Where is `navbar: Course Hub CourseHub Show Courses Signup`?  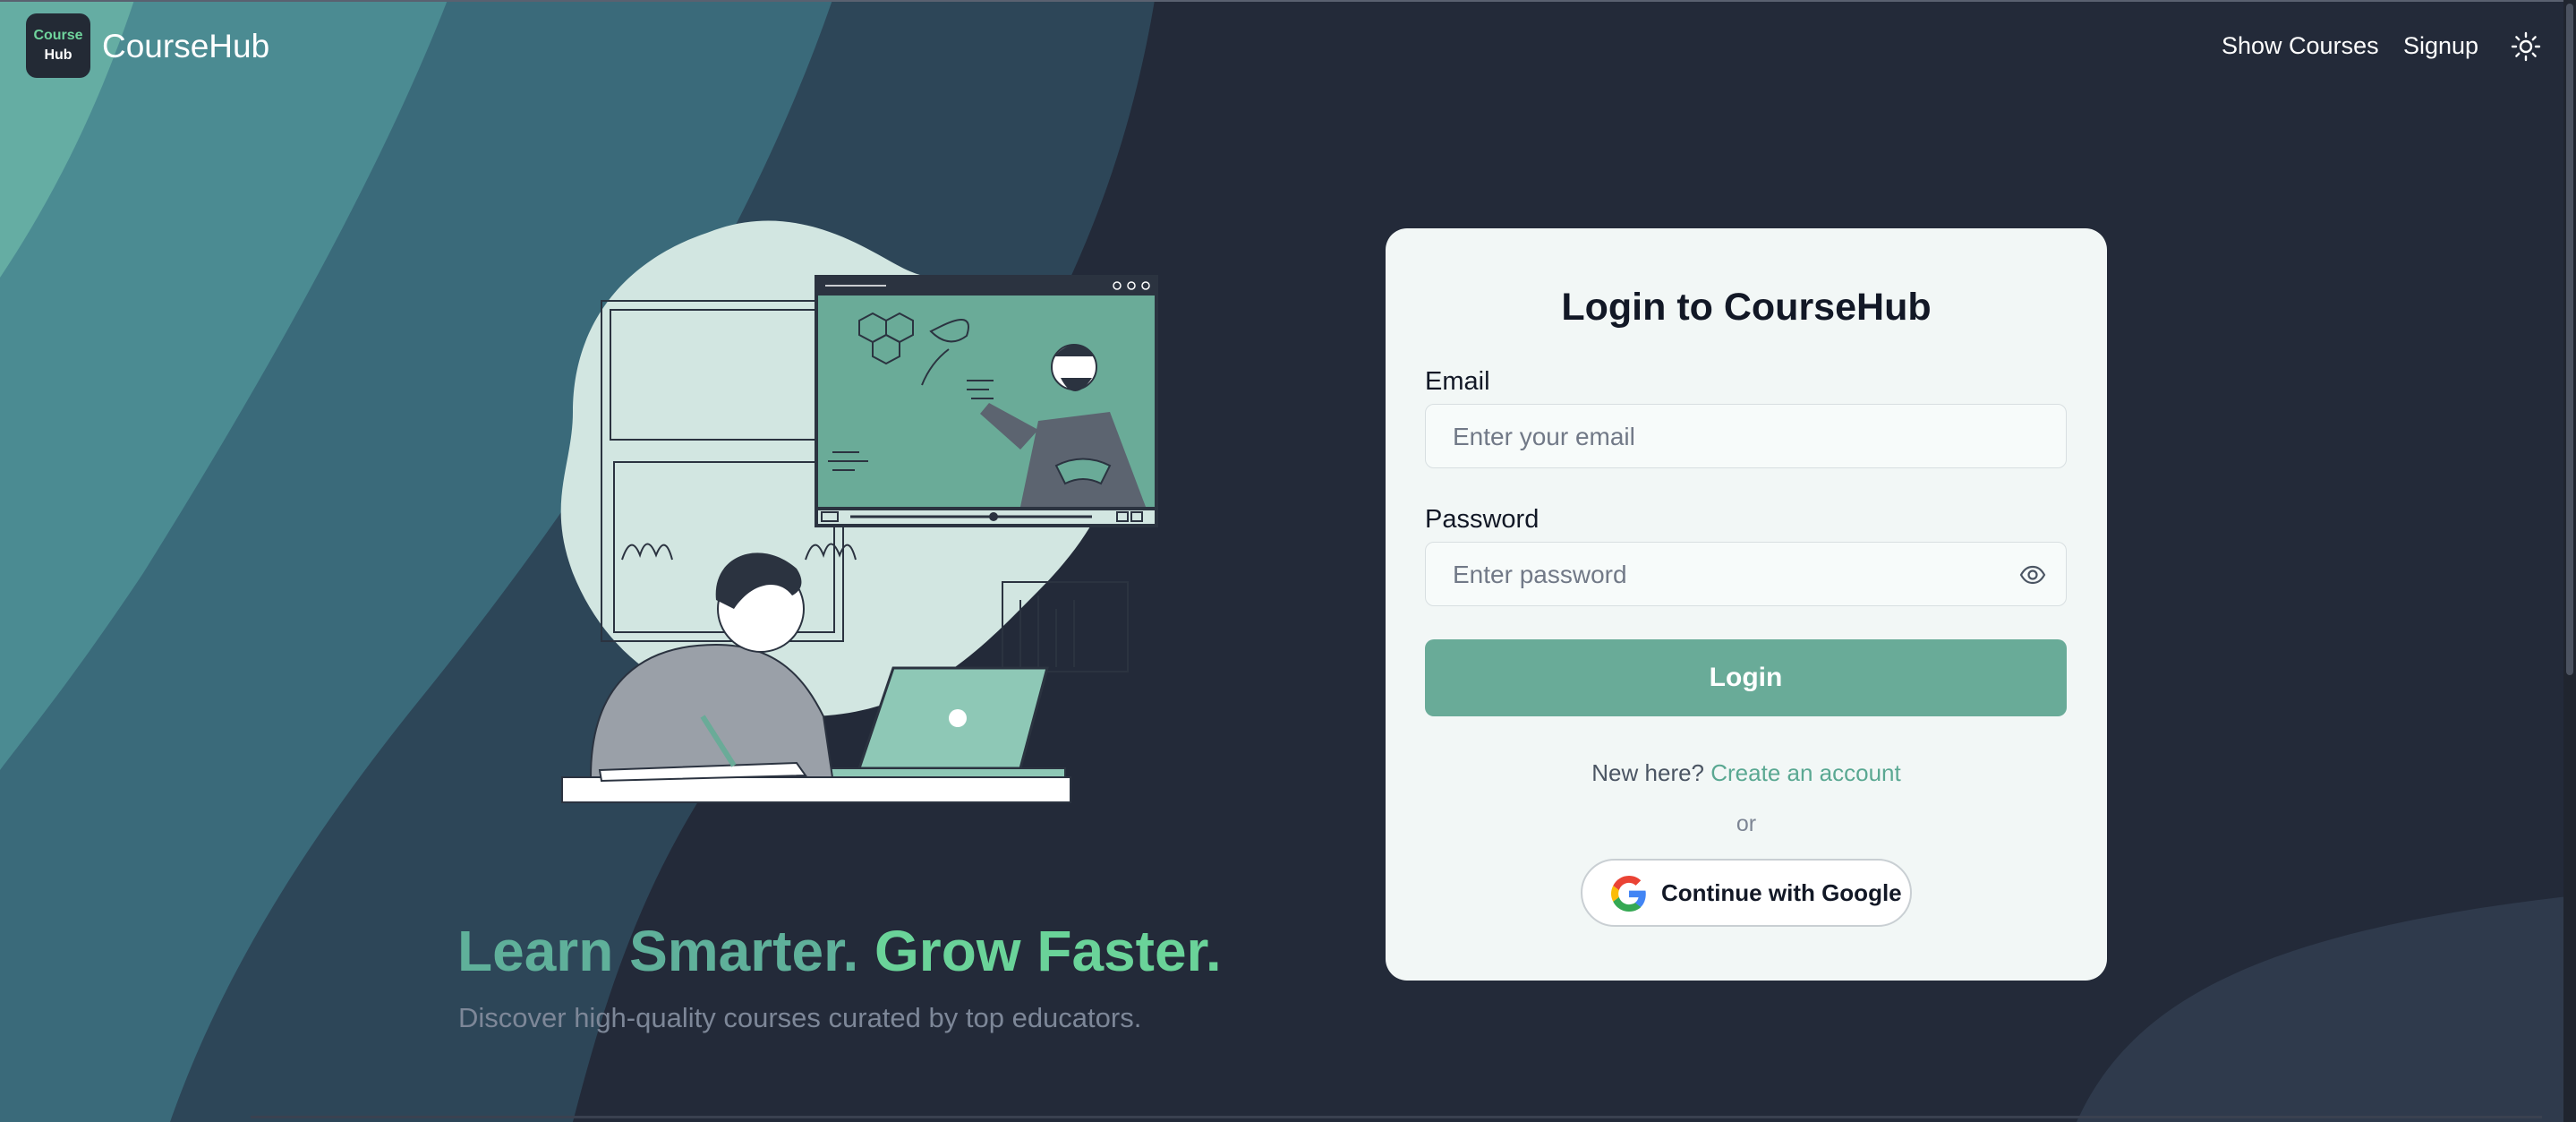 navbar: Course Hub CourseHub Show Courses Signup is located at coordinates (1281, 46).